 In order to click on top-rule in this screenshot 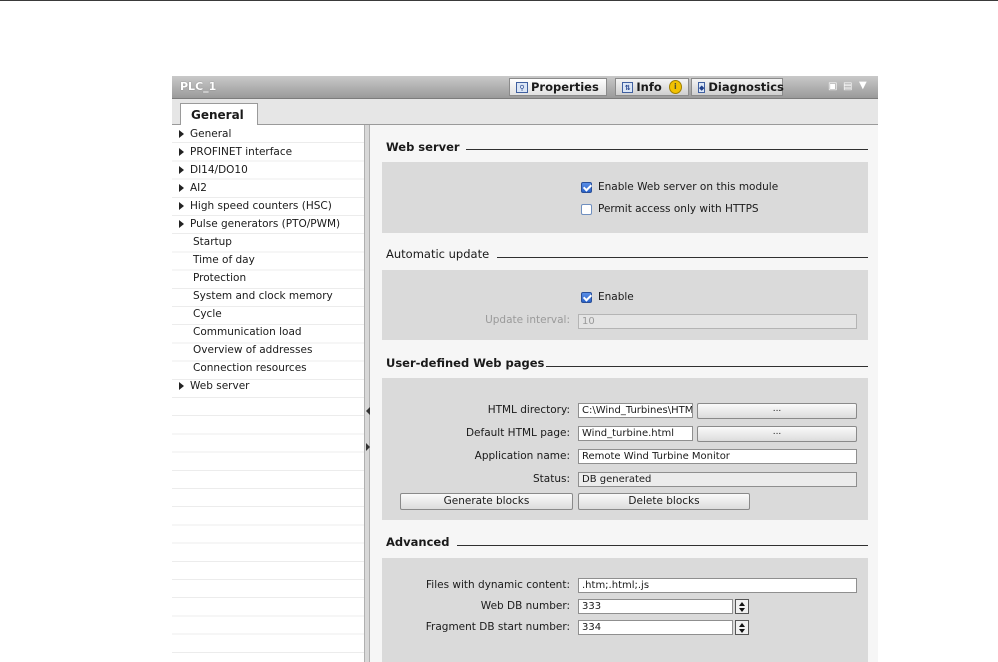, I will do `click(499, 0)`.